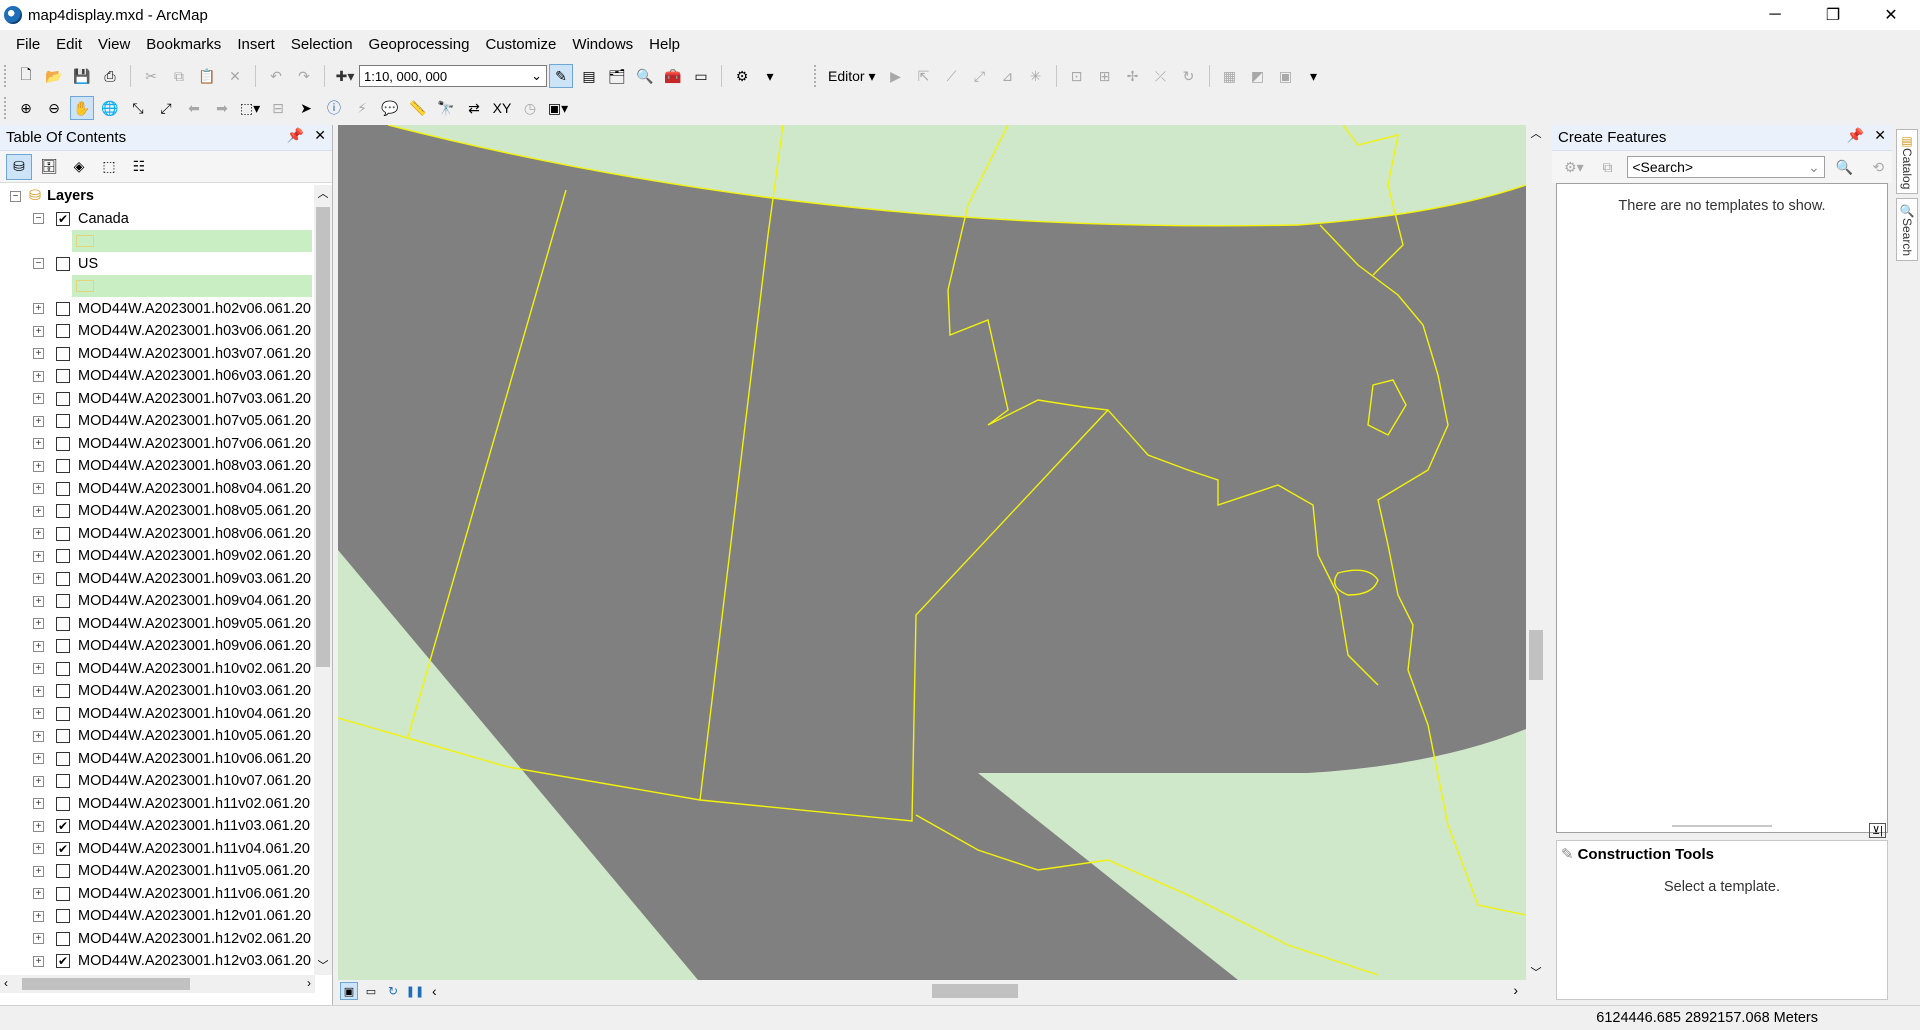  I want to click on html-popup-icon: 💬, so click(390, 108).